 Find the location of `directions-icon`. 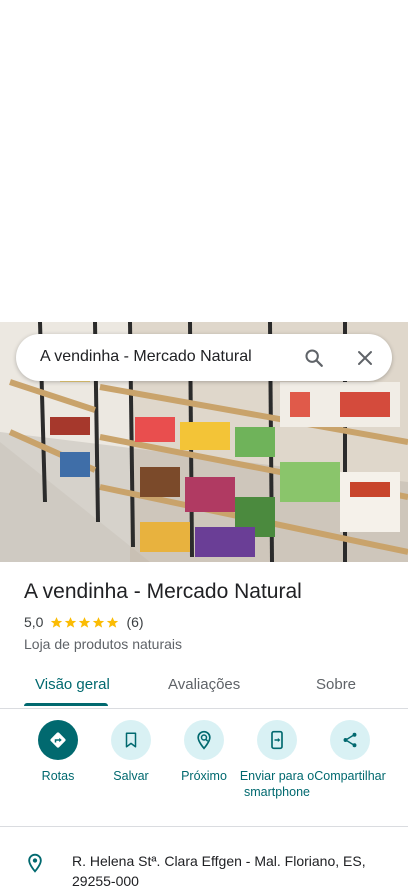

directions-icon is located at coordinates (58, 740).